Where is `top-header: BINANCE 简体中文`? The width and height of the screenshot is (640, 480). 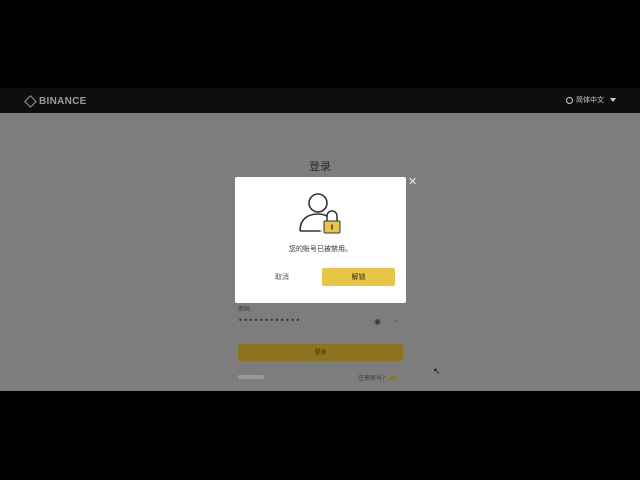 top-header: BINANCE 简体中文 is located at coordinates (320, 100).